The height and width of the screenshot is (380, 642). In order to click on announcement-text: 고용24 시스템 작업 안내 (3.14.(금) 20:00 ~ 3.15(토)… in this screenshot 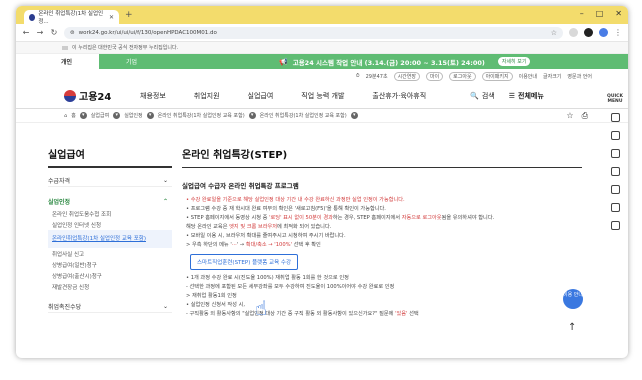, I will do `click(389, 62)`.